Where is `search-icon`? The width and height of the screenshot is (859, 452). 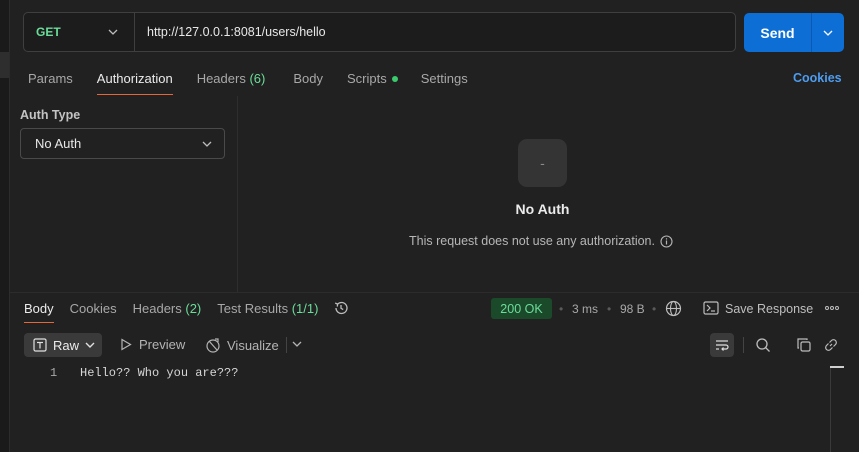 search-icon is located at coordinates (763, 345).